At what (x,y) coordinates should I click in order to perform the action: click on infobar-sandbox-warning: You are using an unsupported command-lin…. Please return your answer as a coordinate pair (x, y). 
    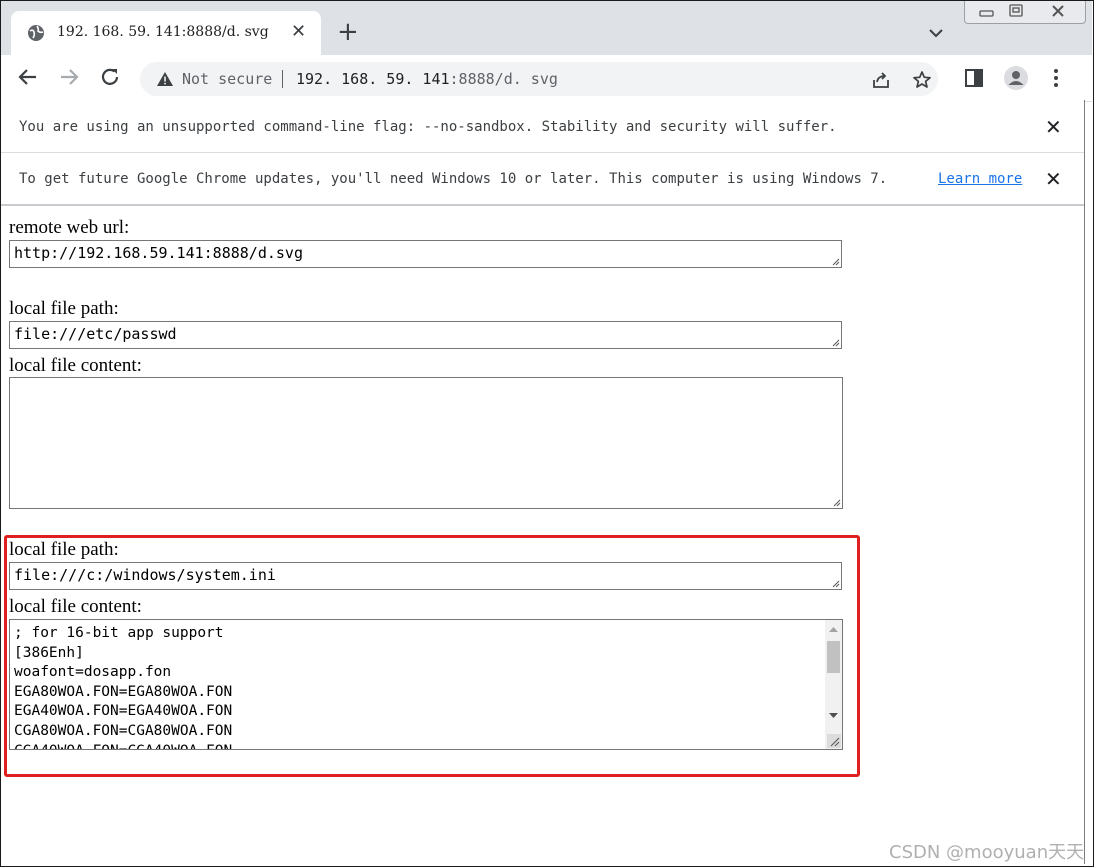
    Looking at the image, I should click on (542, 127).